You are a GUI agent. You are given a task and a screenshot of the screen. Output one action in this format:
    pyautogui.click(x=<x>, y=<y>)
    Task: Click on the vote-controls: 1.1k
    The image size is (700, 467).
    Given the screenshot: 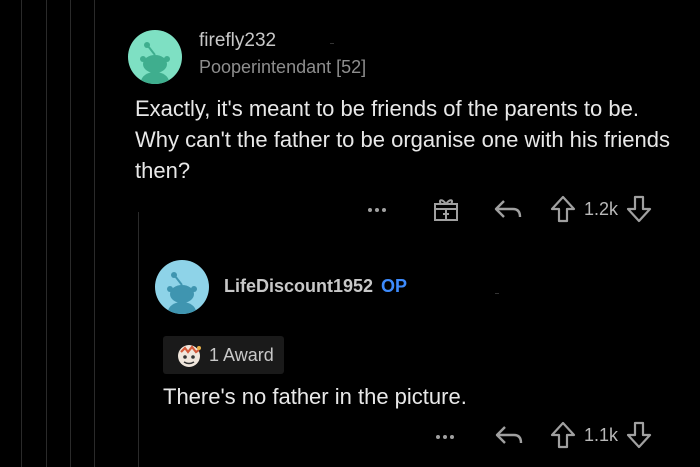 What is the action you would take?
    pyautogui.click(x=601, y=435)
    